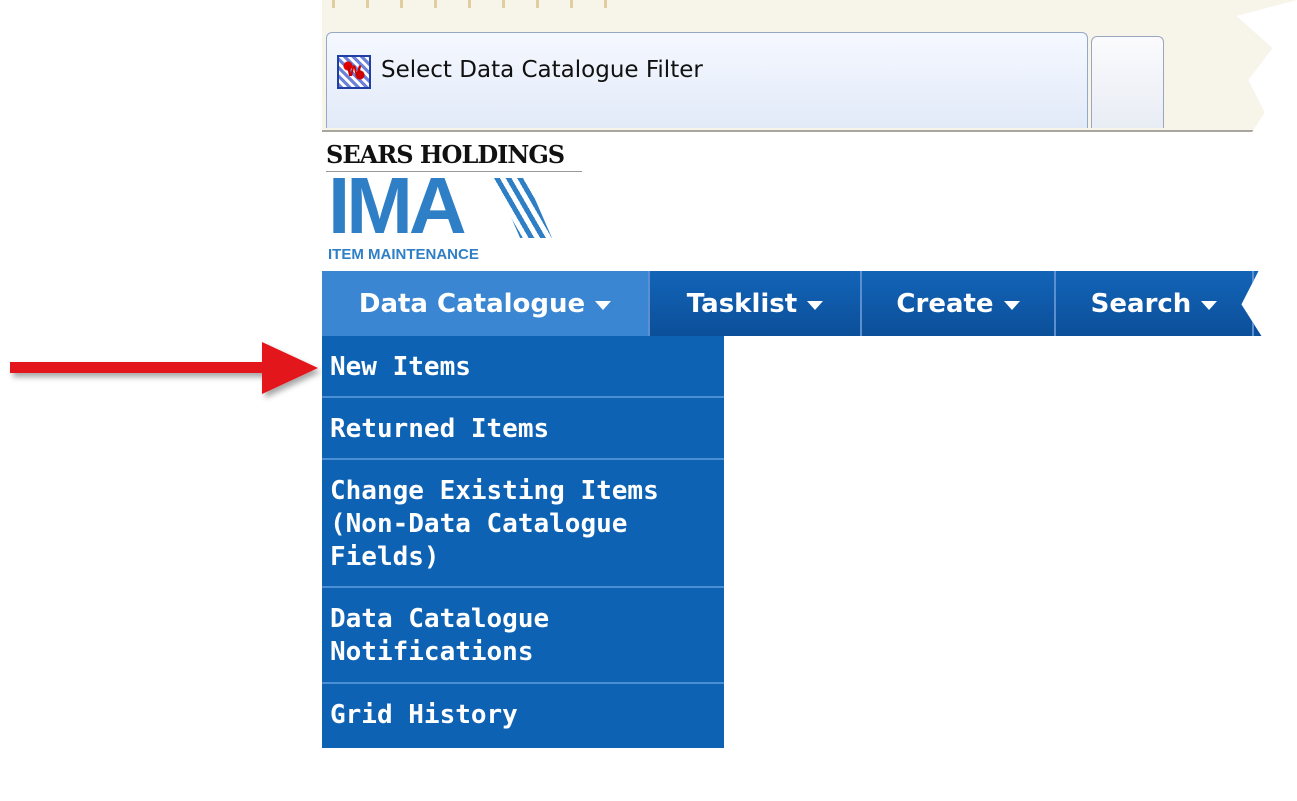  I want to click on annotation-arrow-icon, so click(164, 368).